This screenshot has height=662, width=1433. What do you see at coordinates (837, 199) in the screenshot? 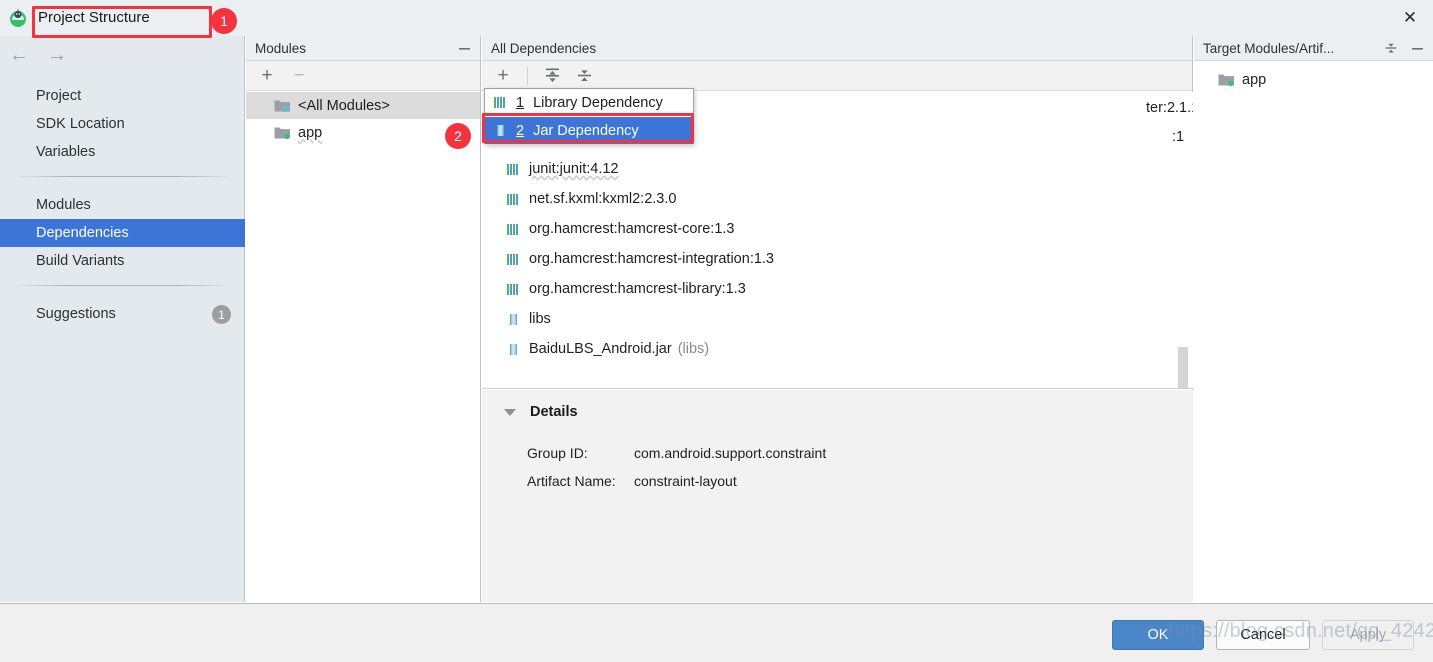
I see `dependency-row: net.sf.kxml:kxml2:2.3.0` at bounding box center [837, 199].